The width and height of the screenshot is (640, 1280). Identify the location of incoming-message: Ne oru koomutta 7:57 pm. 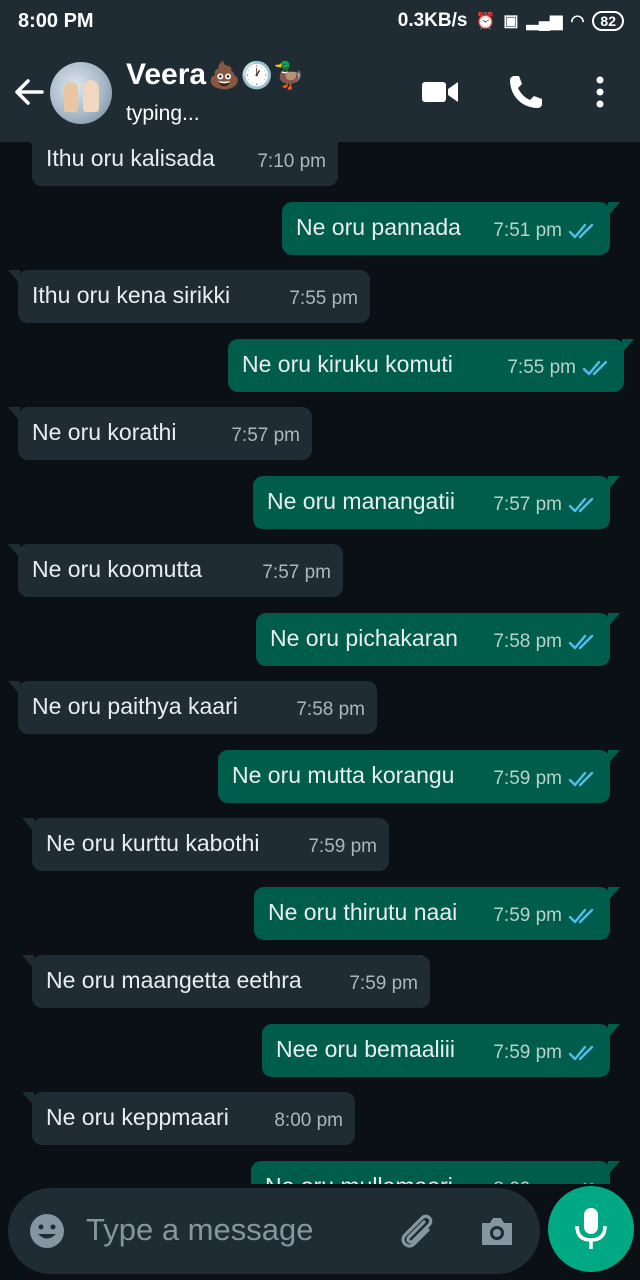
(175, 570).